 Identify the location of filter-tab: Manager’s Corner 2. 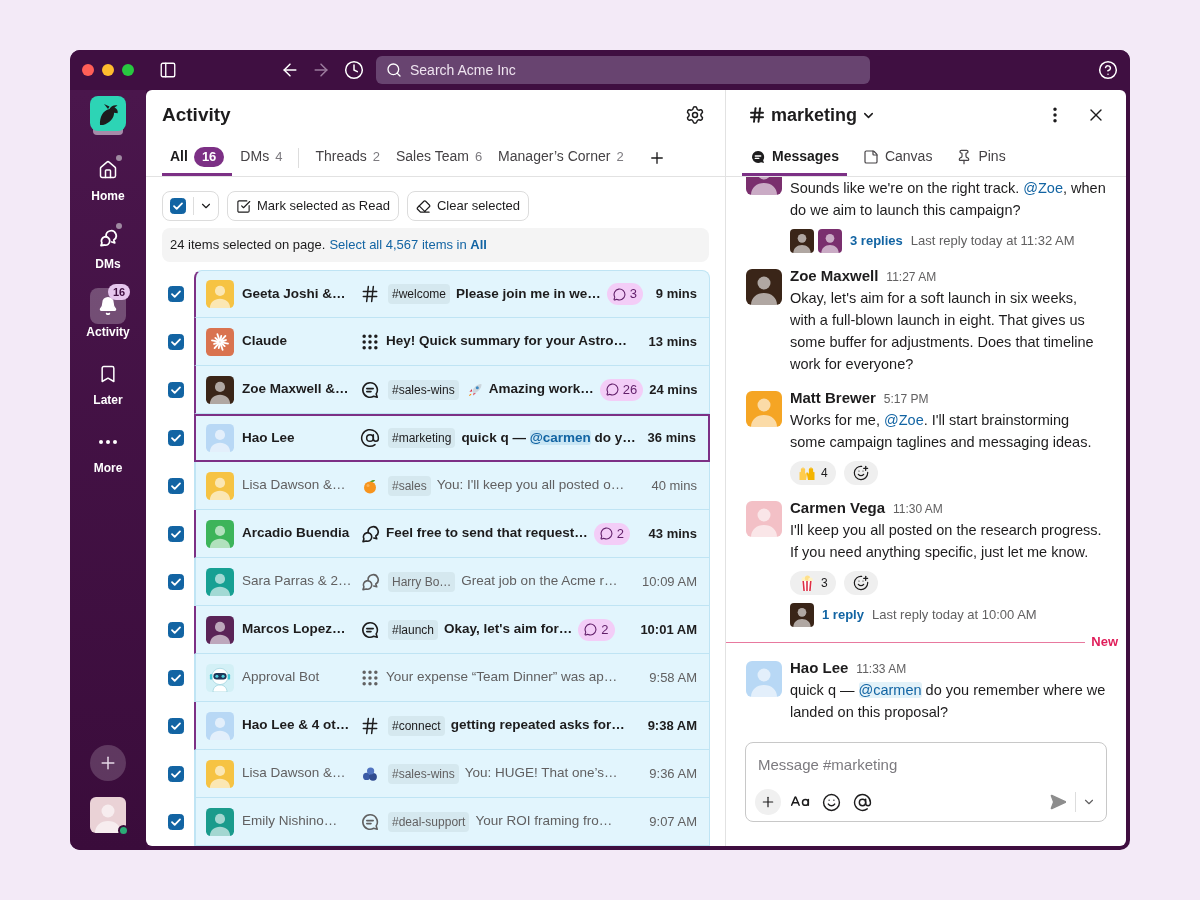
(561, 158).